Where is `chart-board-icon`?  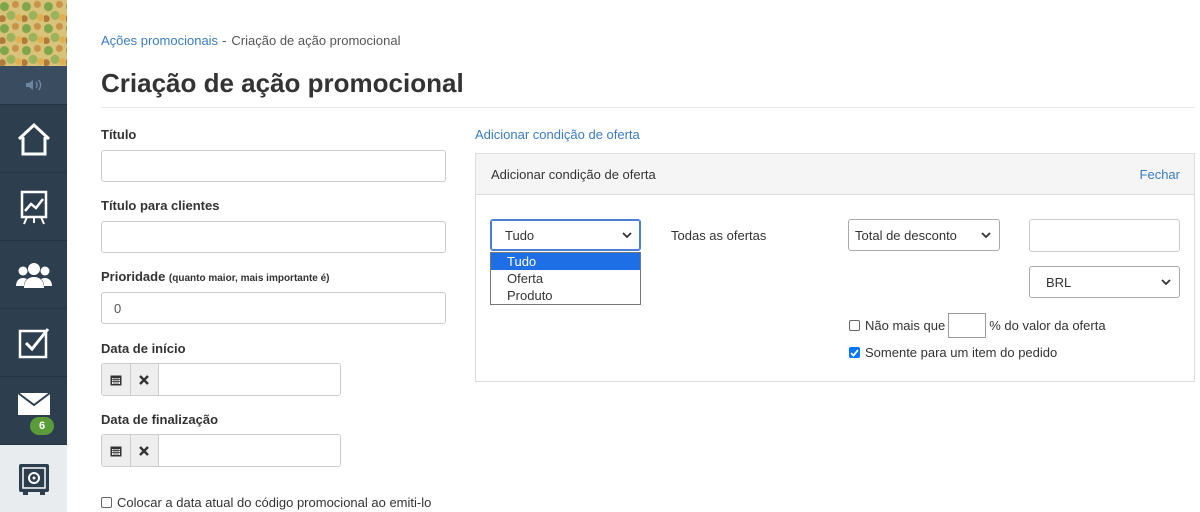 chart-board-icon is located at coordinates (33, 207).